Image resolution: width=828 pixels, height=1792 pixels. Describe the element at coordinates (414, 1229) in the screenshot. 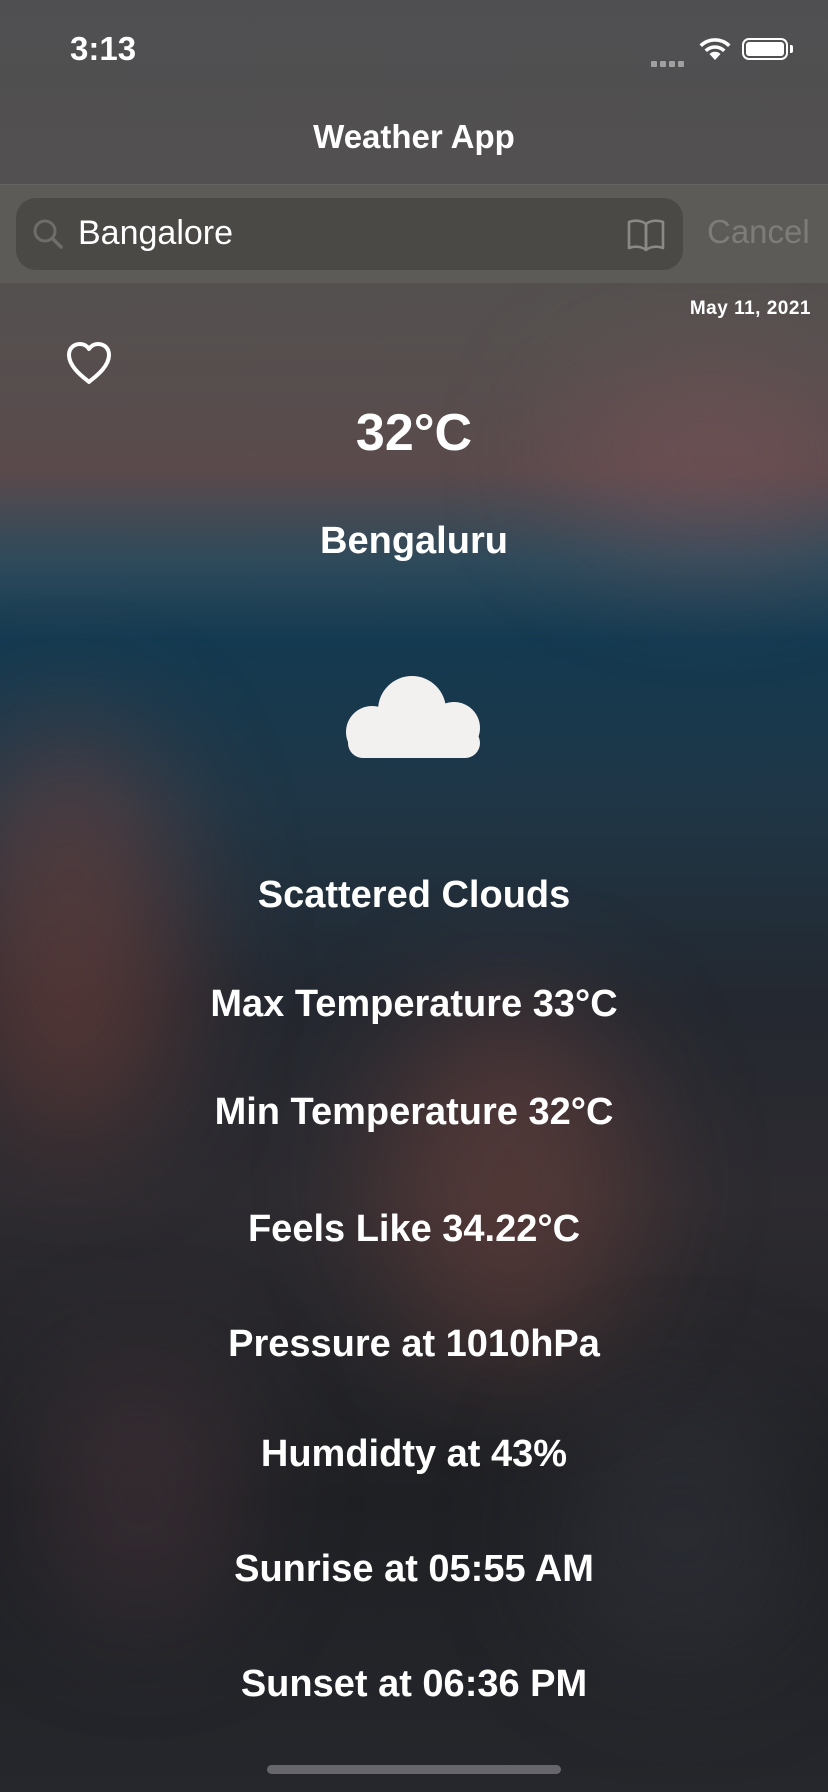

I see `feels-like: Feels Like 34.22°C` at that location.